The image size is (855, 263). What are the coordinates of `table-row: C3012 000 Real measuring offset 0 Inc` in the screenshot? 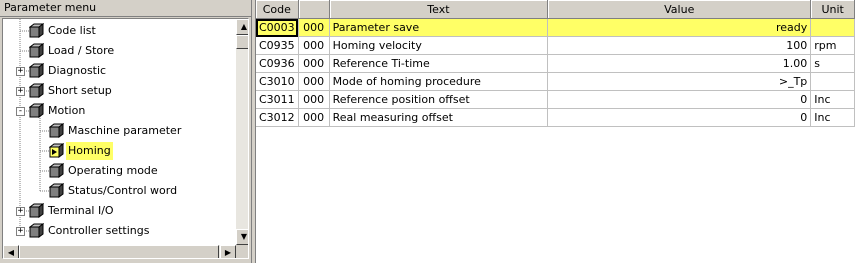 It's located at (555, 117).